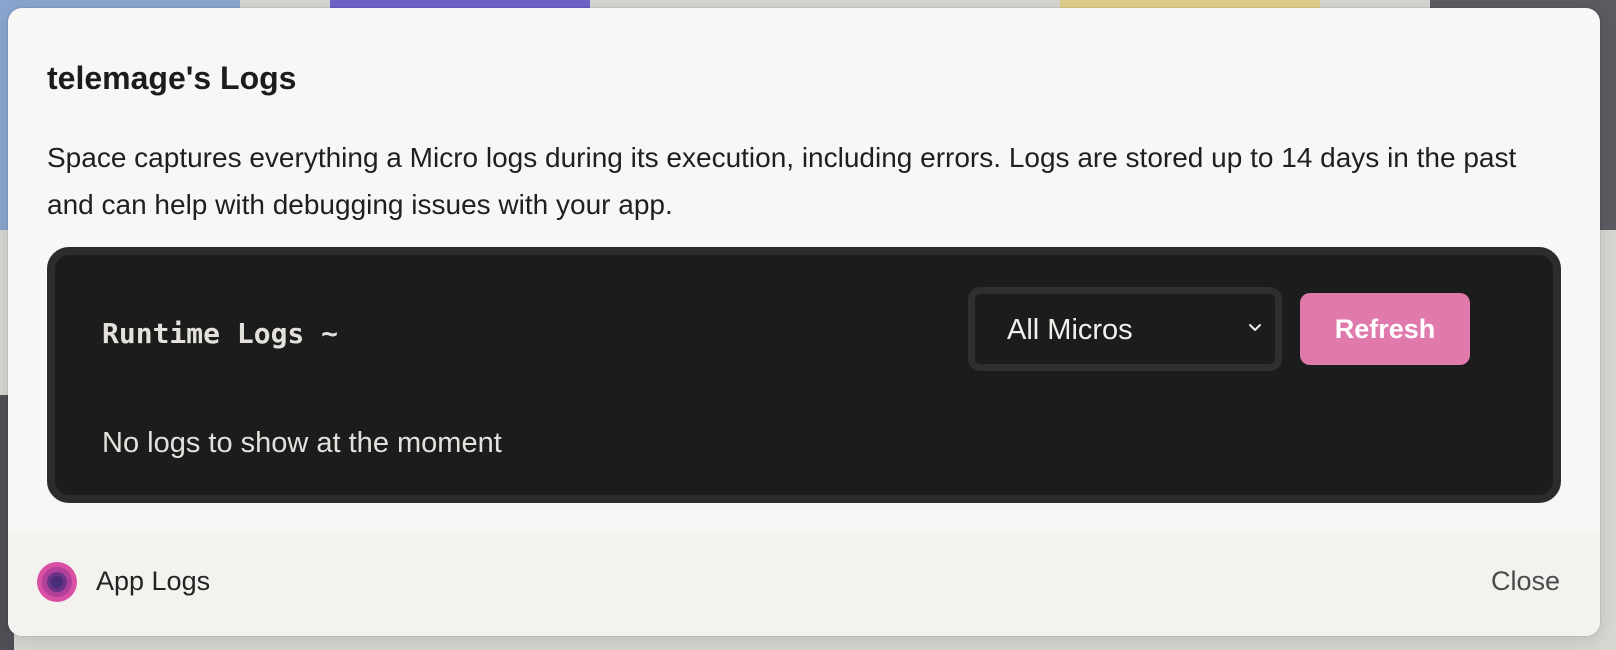 The height and width of the screenshot is (650, 1616). What do you see at coordinates (1070, 330) in the screenshot?
I see `micro-filter-value: All Micros` at bounding box center [1070, 330].